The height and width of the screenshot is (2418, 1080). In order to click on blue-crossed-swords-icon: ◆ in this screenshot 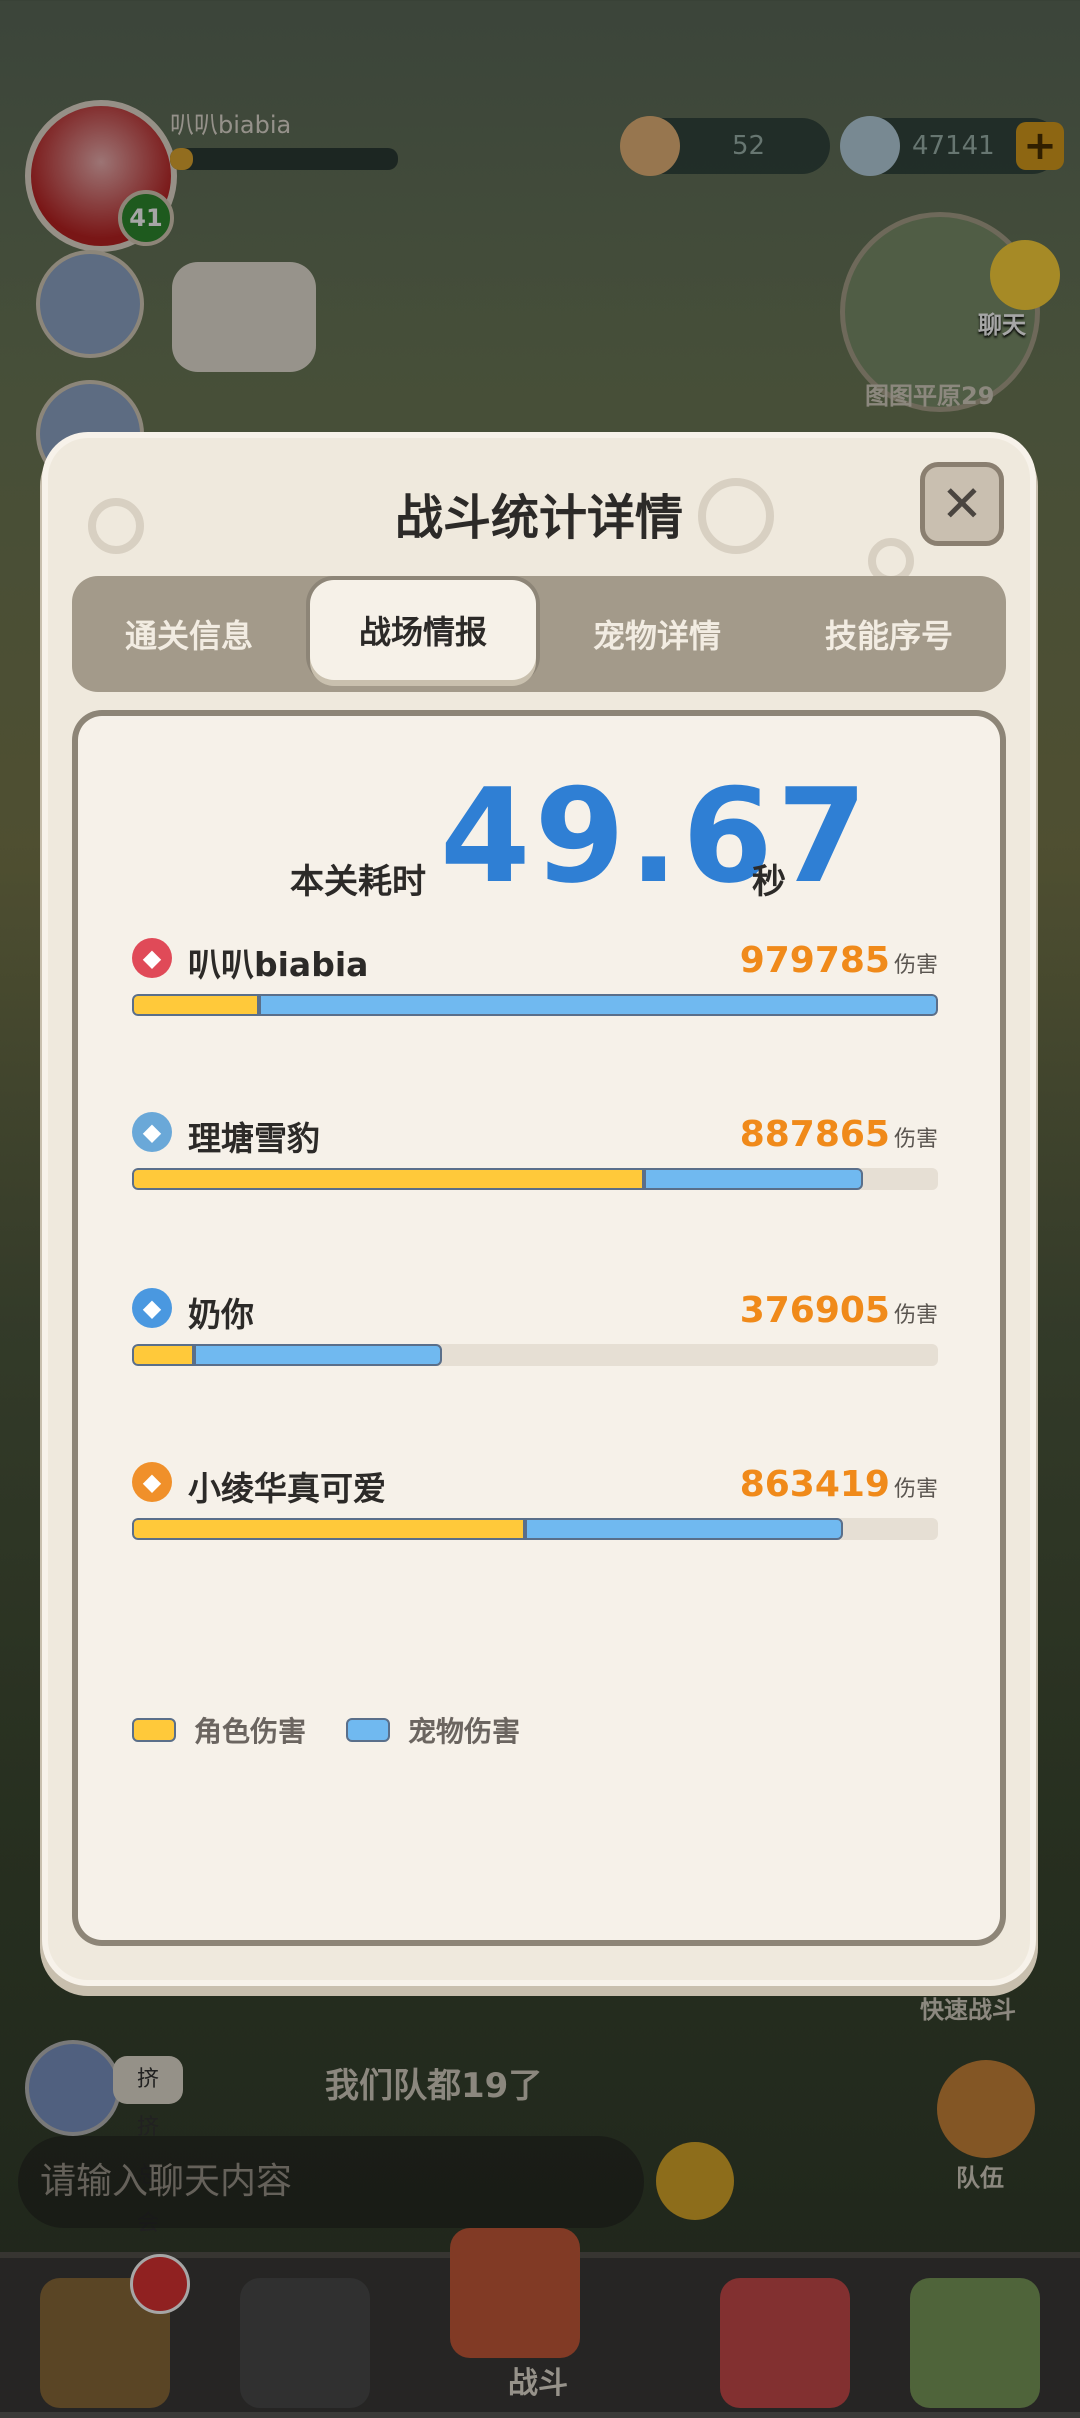, I will do `click(152, 1132)`.